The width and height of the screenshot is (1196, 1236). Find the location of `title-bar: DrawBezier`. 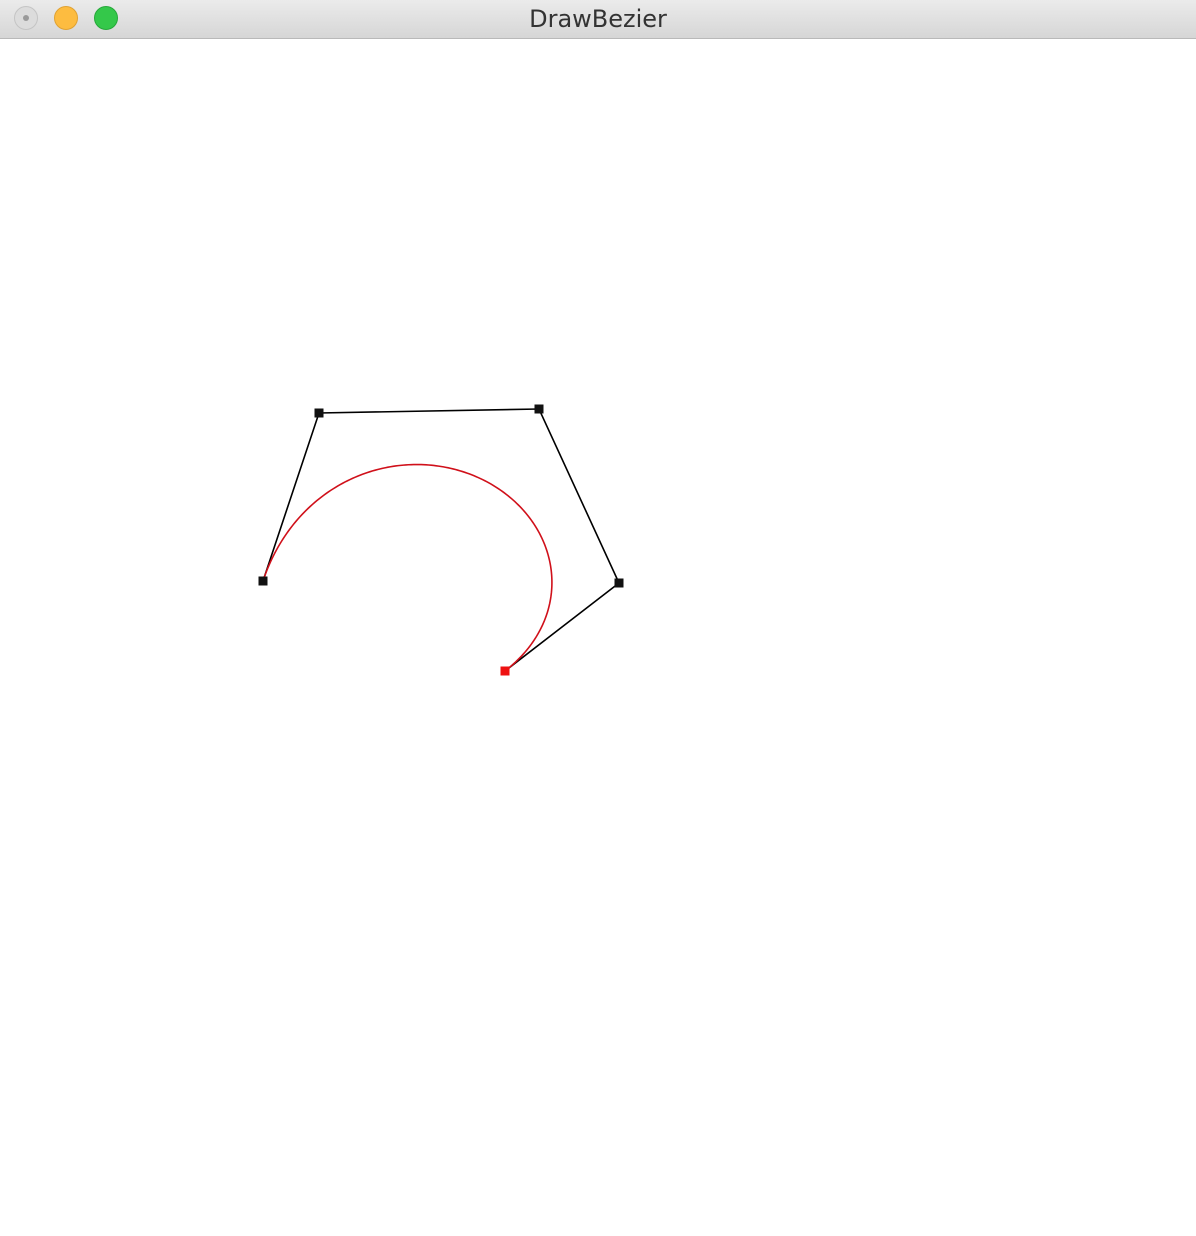

title-bar: DrawBezier is located at coordinates (598, 19).